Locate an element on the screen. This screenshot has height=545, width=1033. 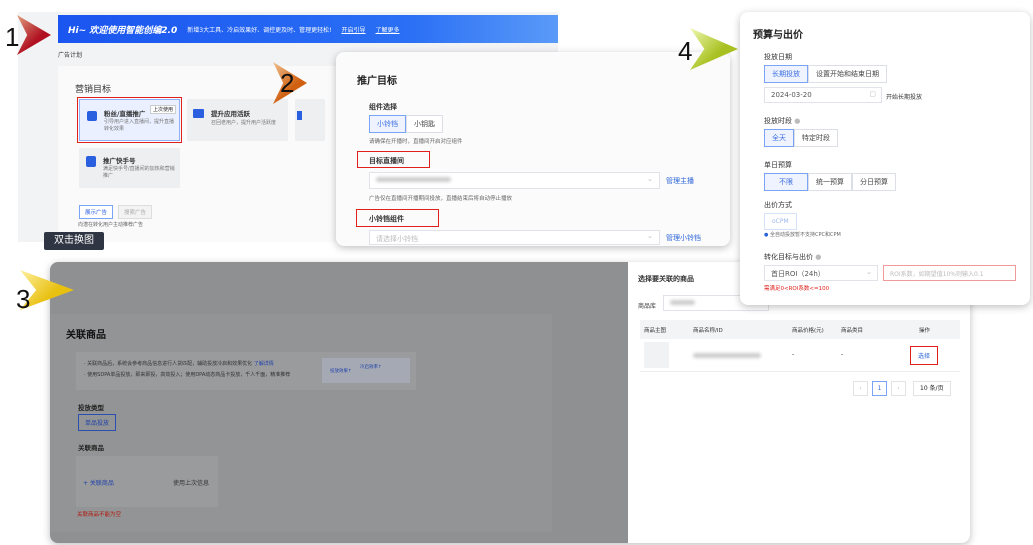
option-all-day: 全天 is located at coordinates (779, 138).